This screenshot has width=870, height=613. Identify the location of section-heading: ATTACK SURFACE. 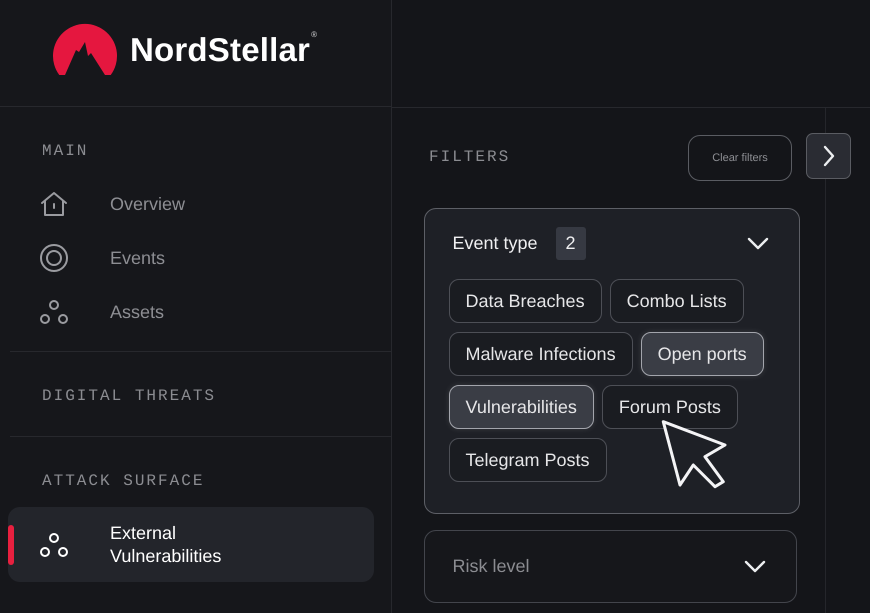
(123, 481).